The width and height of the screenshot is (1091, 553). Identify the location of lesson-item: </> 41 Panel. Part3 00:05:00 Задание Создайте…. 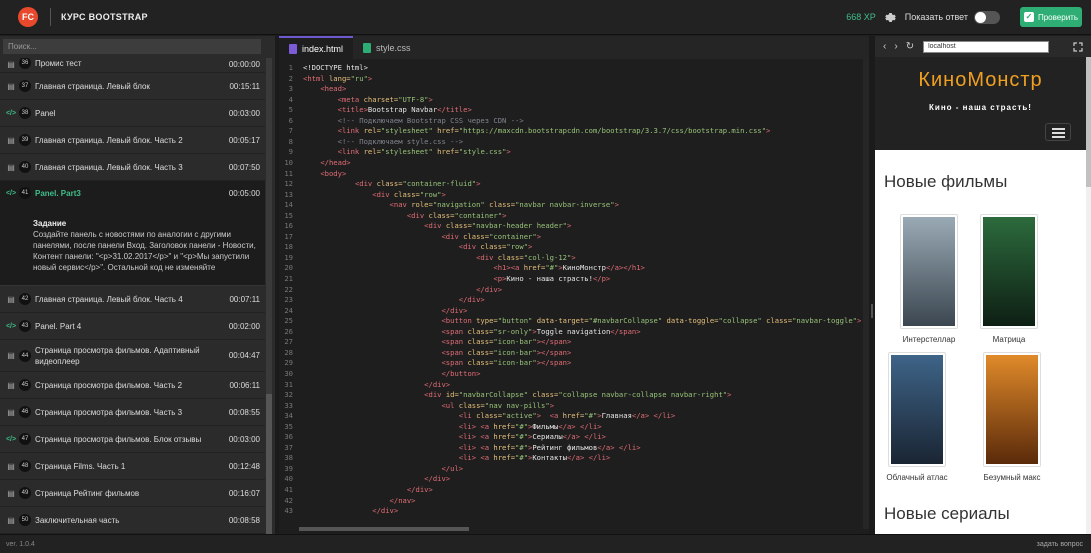
(132, 233).